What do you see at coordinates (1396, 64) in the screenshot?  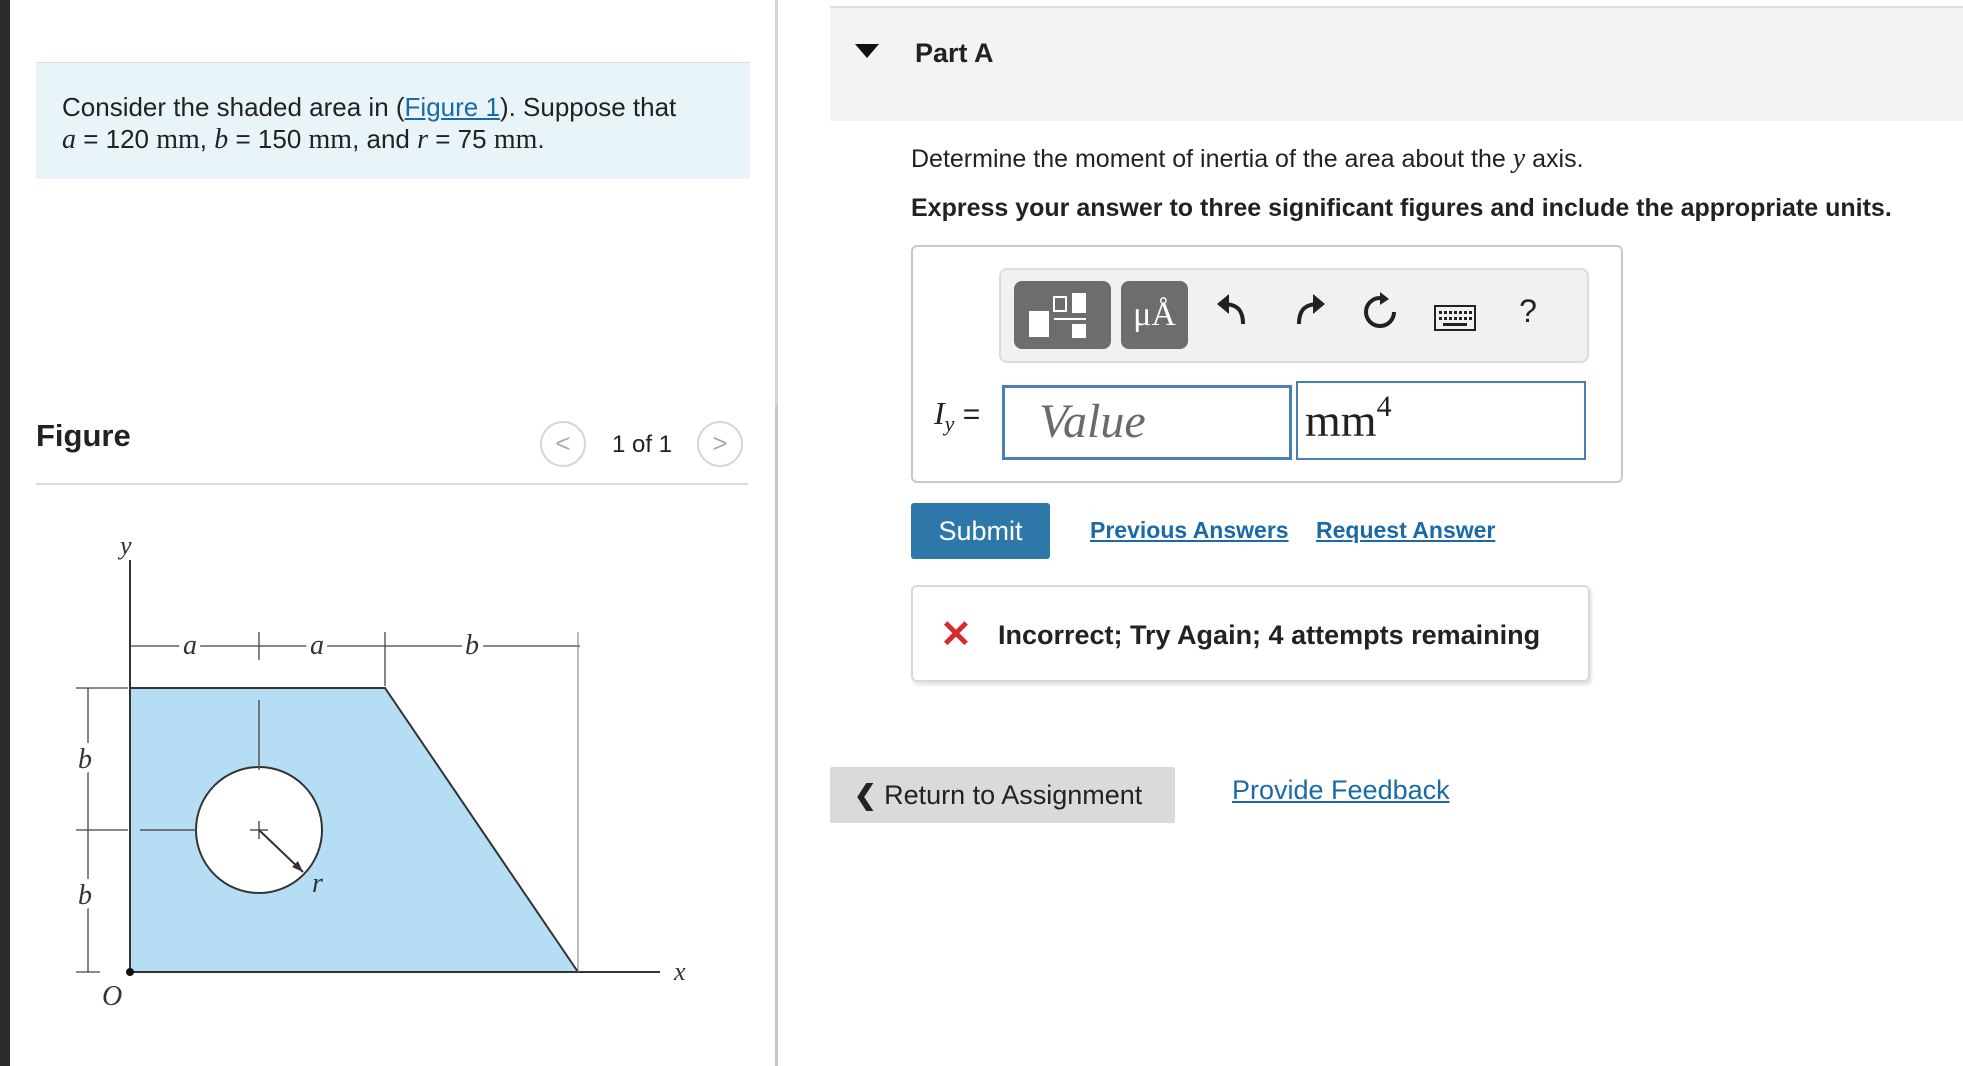 I see `part-header` at bounding box center [1396, 64].